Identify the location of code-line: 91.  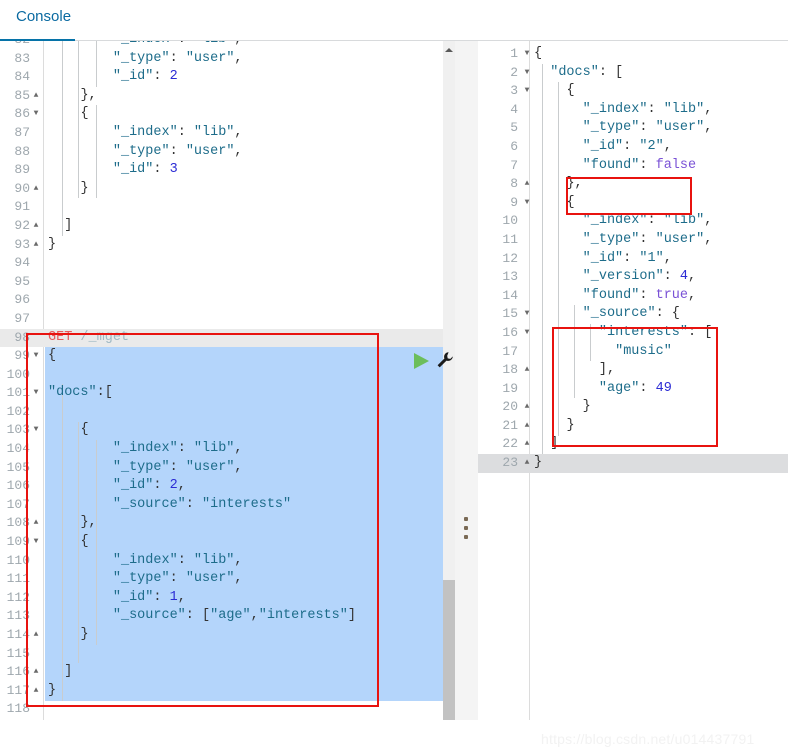
(221, 207).